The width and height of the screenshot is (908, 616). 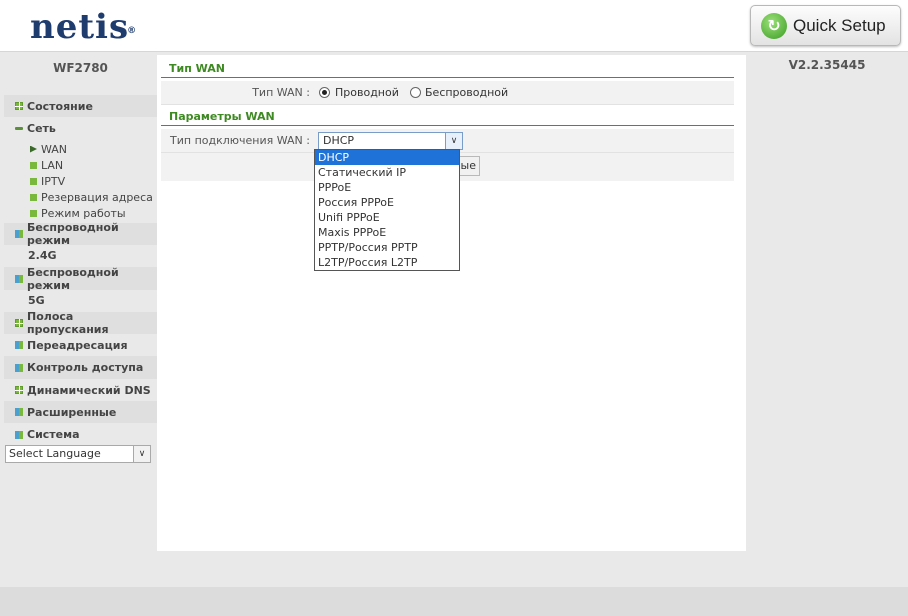 What do you see at coordinates (324, 92) in the screenshot?
I see `radio-wired` at bounding box center [324, 92].